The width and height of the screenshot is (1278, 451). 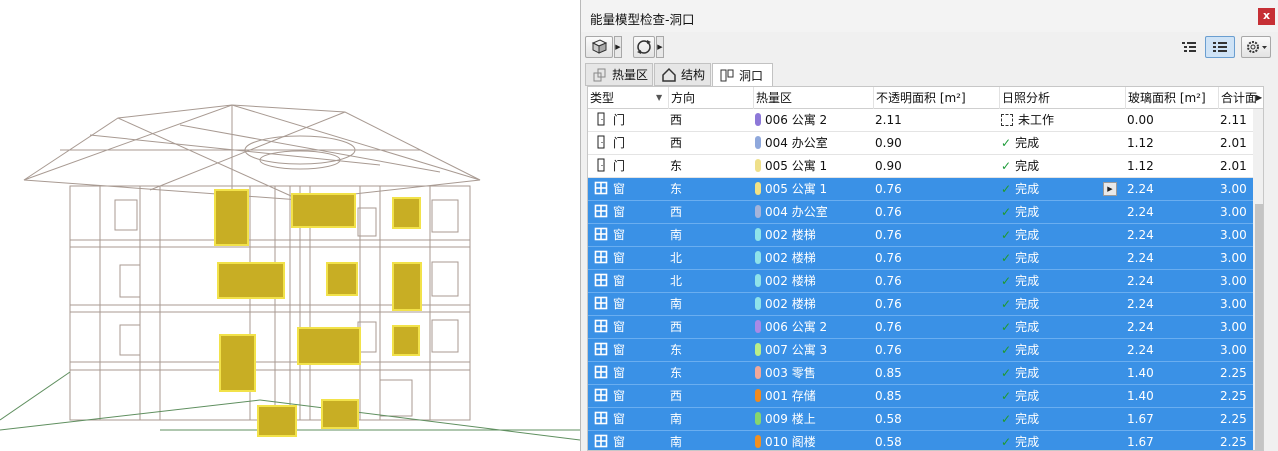 What do you see at coordinates (682, 74) in the screenshot?
I see `tab-structure: 结构` at bounding box center [682, 74].